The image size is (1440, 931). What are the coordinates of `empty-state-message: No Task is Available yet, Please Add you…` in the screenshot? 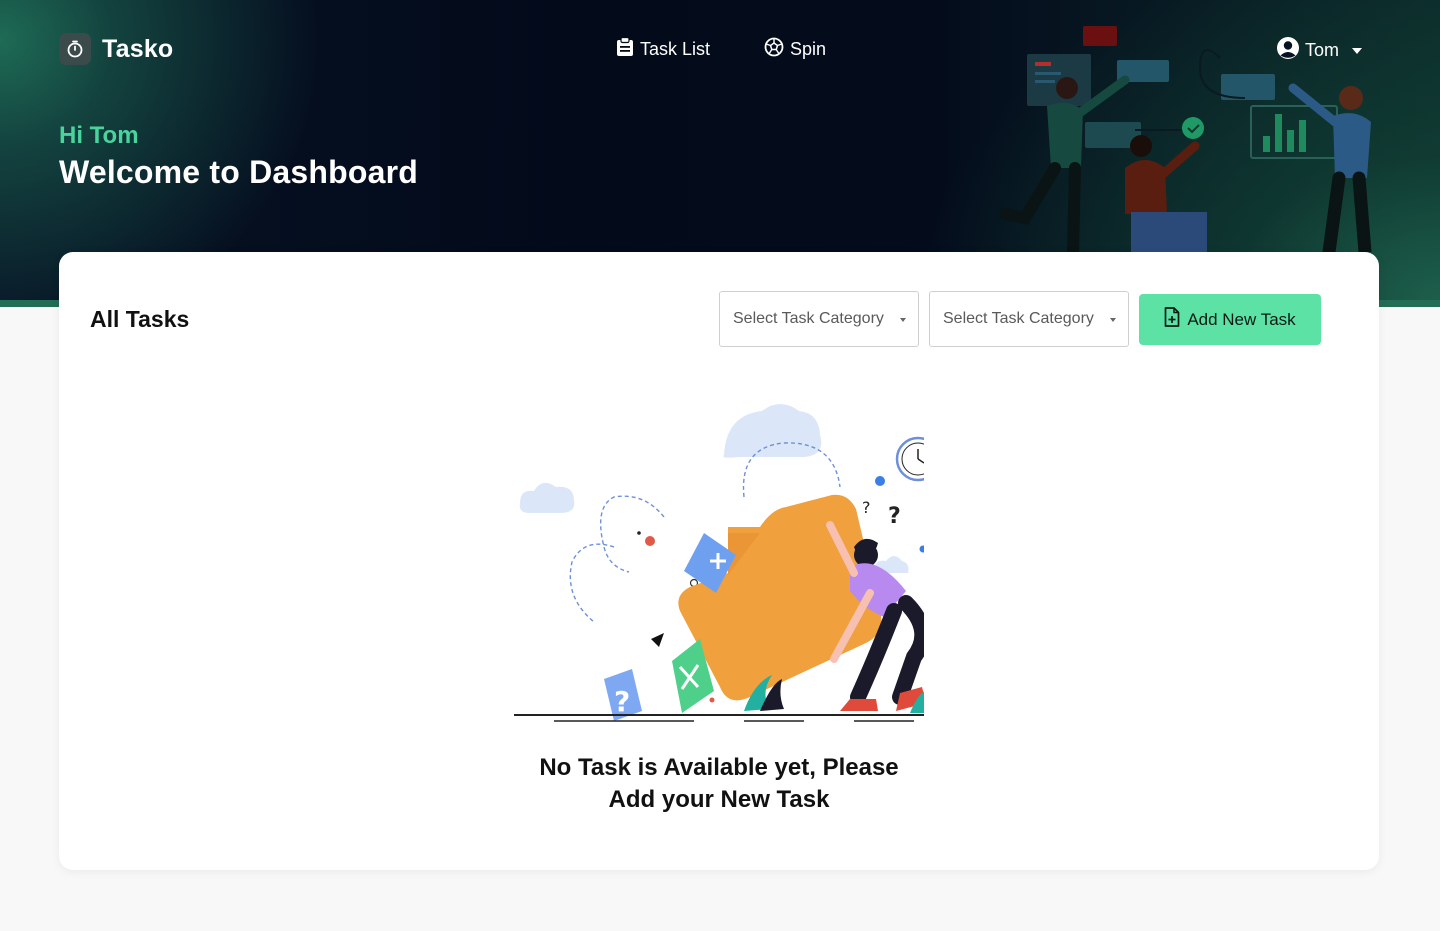 It's located at (719, 784).